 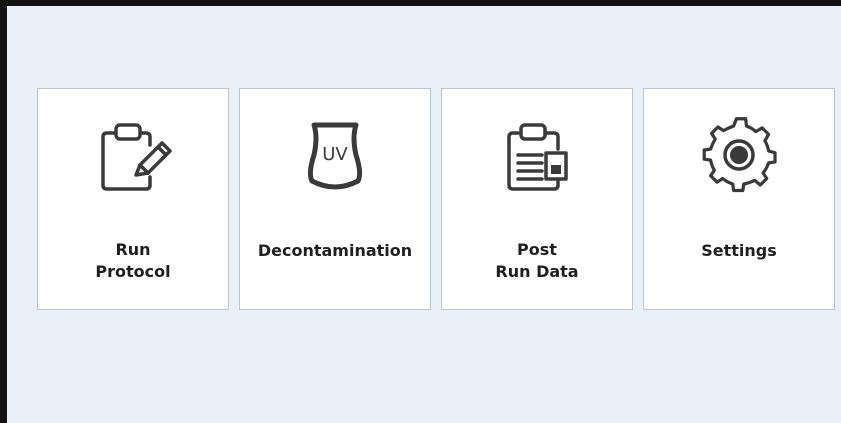 I want to click on uv-lamp-icon: UV, so click(x=335, y=155).